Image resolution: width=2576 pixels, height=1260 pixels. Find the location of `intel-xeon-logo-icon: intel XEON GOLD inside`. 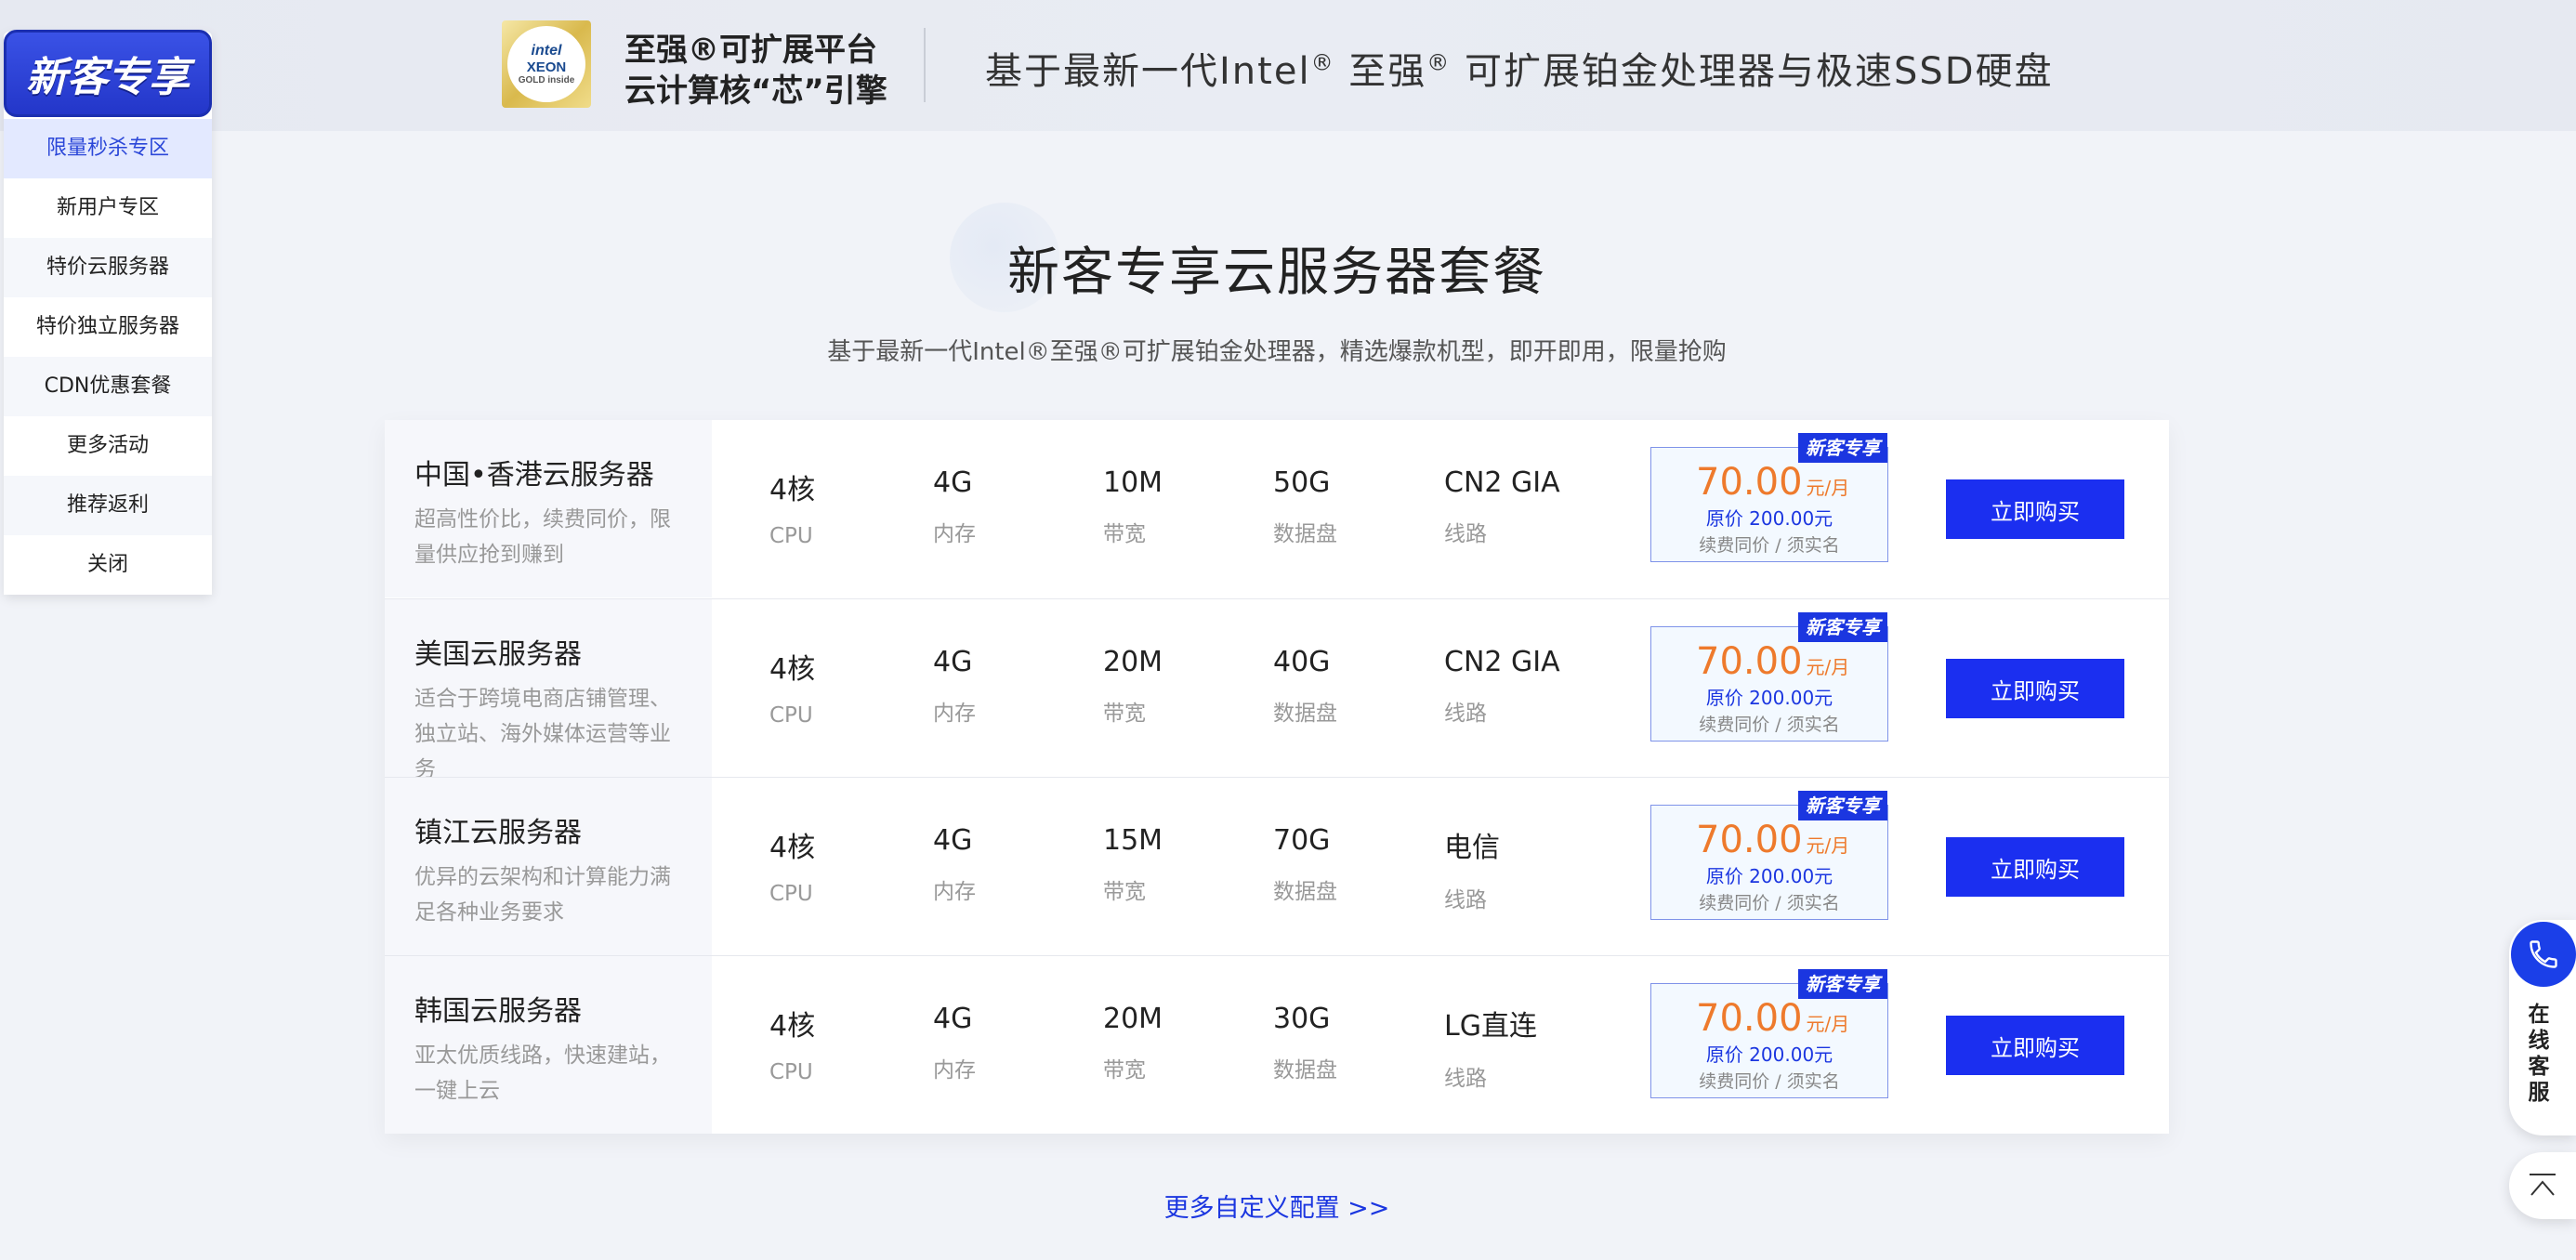

intel-xeon-logo-icon: intel XEON GOLD inside is located at coordinates (546, 64).